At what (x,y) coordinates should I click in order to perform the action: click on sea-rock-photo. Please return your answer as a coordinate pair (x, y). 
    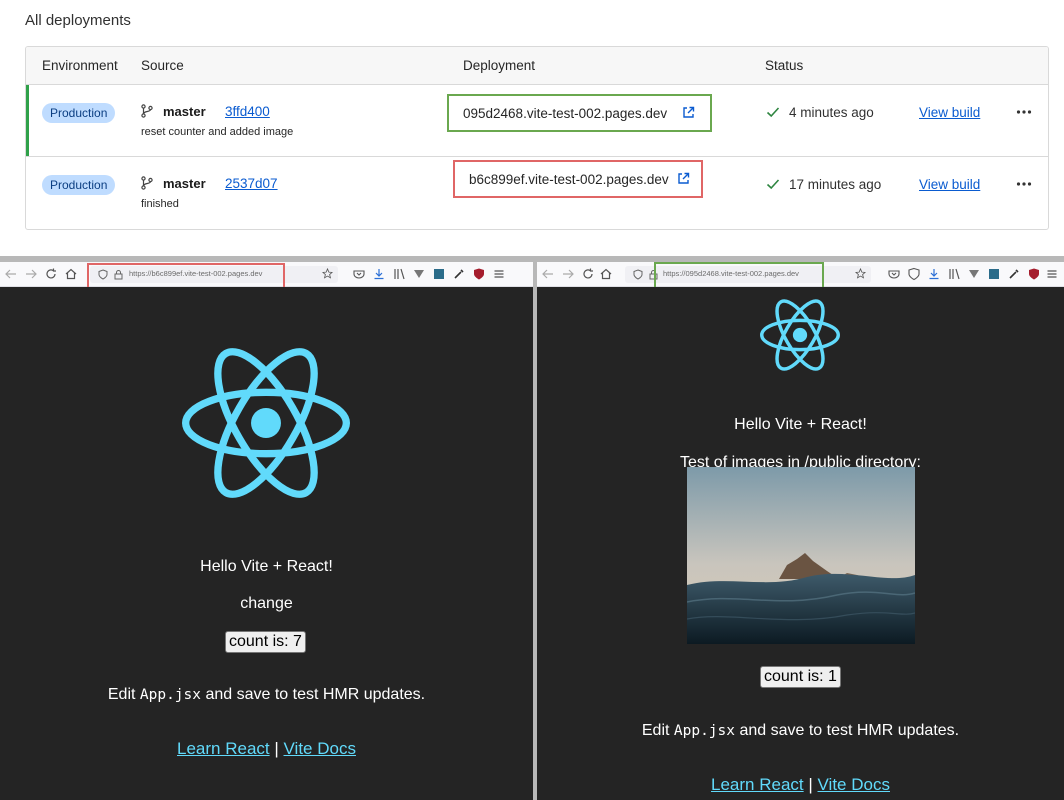
    Looking at the image, I should click on (801, 555).